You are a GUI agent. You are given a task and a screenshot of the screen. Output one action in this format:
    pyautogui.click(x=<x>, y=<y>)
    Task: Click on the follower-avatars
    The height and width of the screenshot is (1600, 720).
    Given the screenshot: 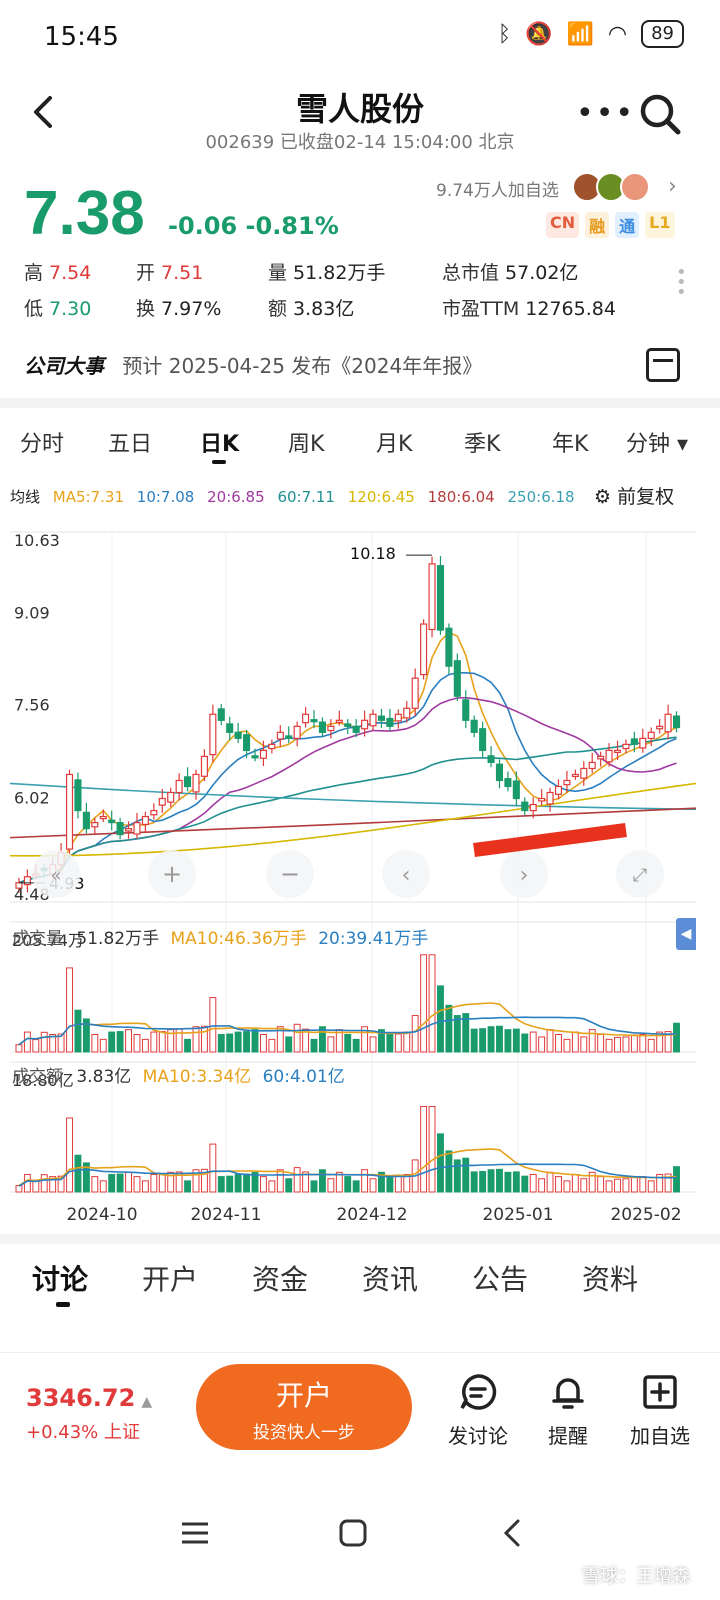 What is the action you would take?
    pyautogui.click(x=611, y=187)
    